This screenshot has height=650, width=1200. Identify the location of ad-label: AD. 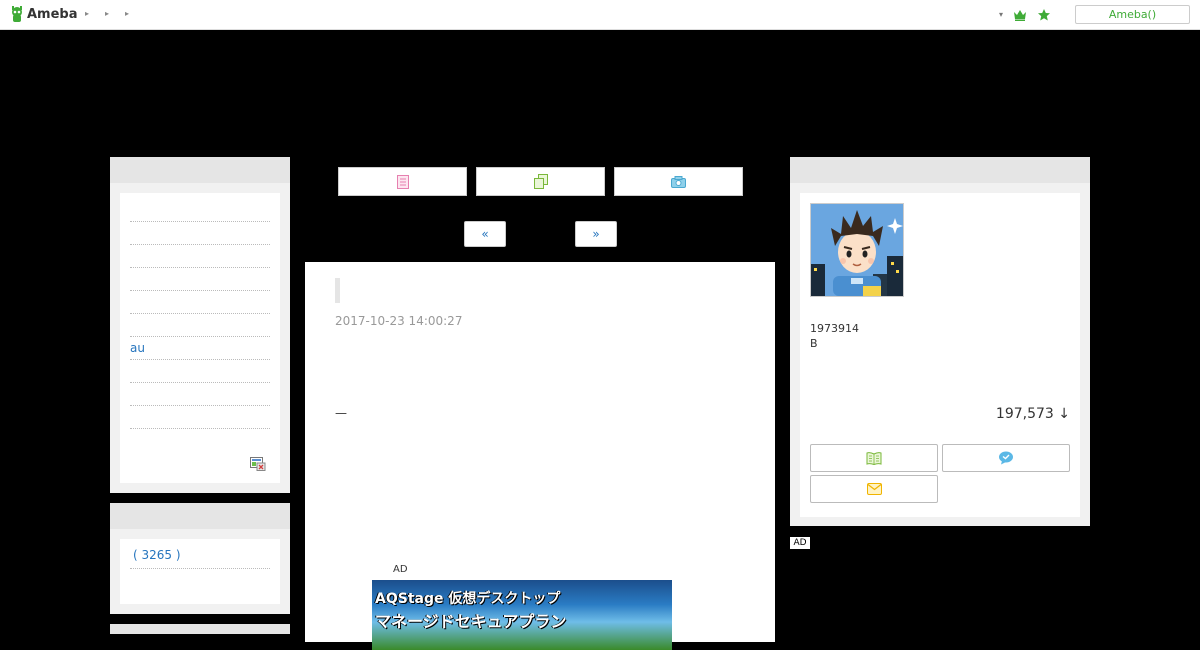
(400, 569).